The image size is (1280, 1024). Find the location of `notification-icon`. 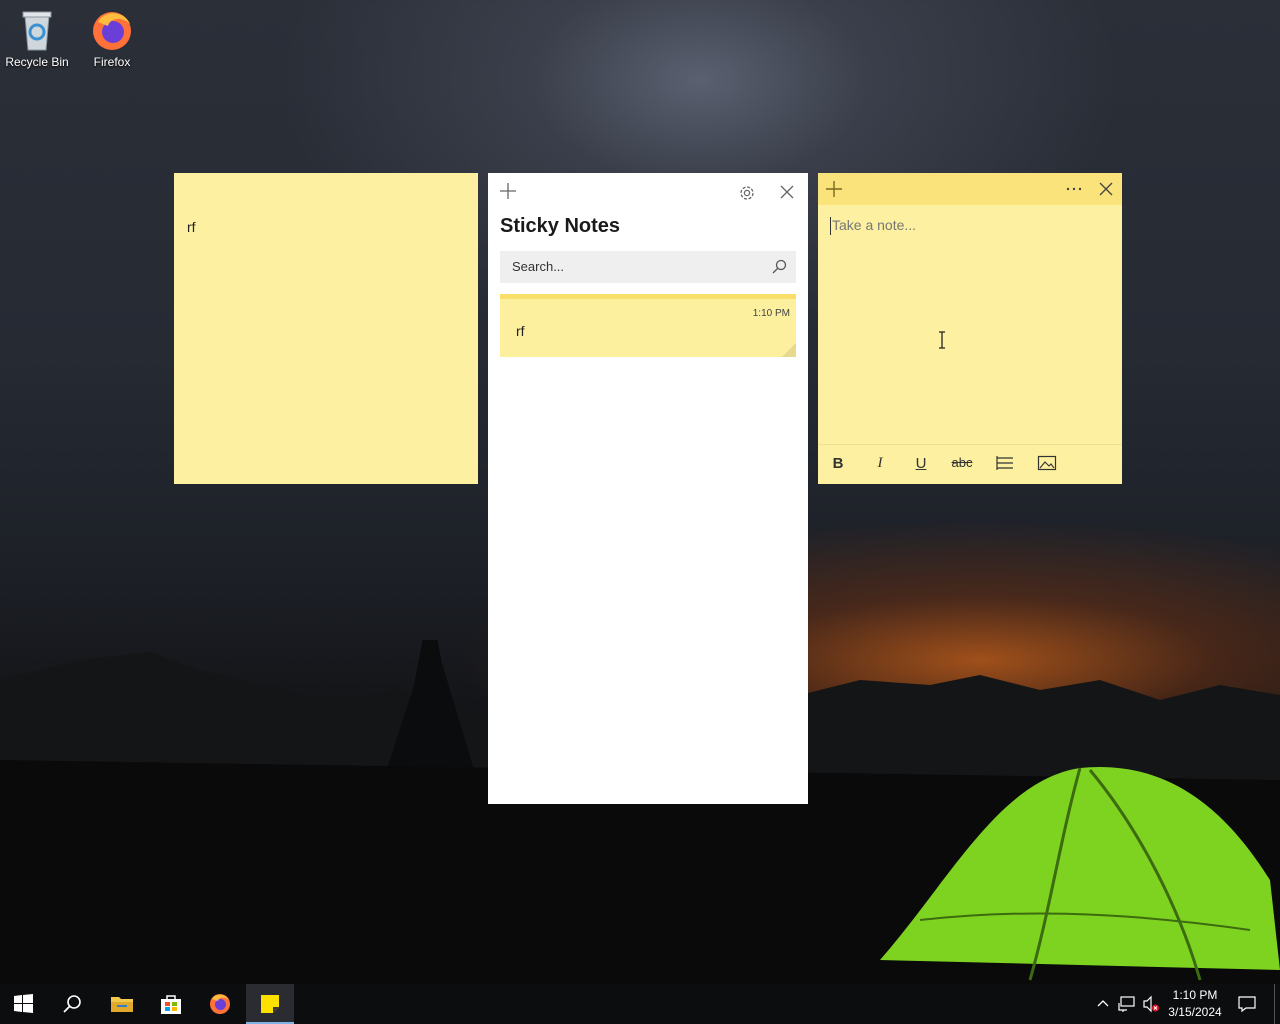

notification-icon is located at coordinates (1247, 1004).